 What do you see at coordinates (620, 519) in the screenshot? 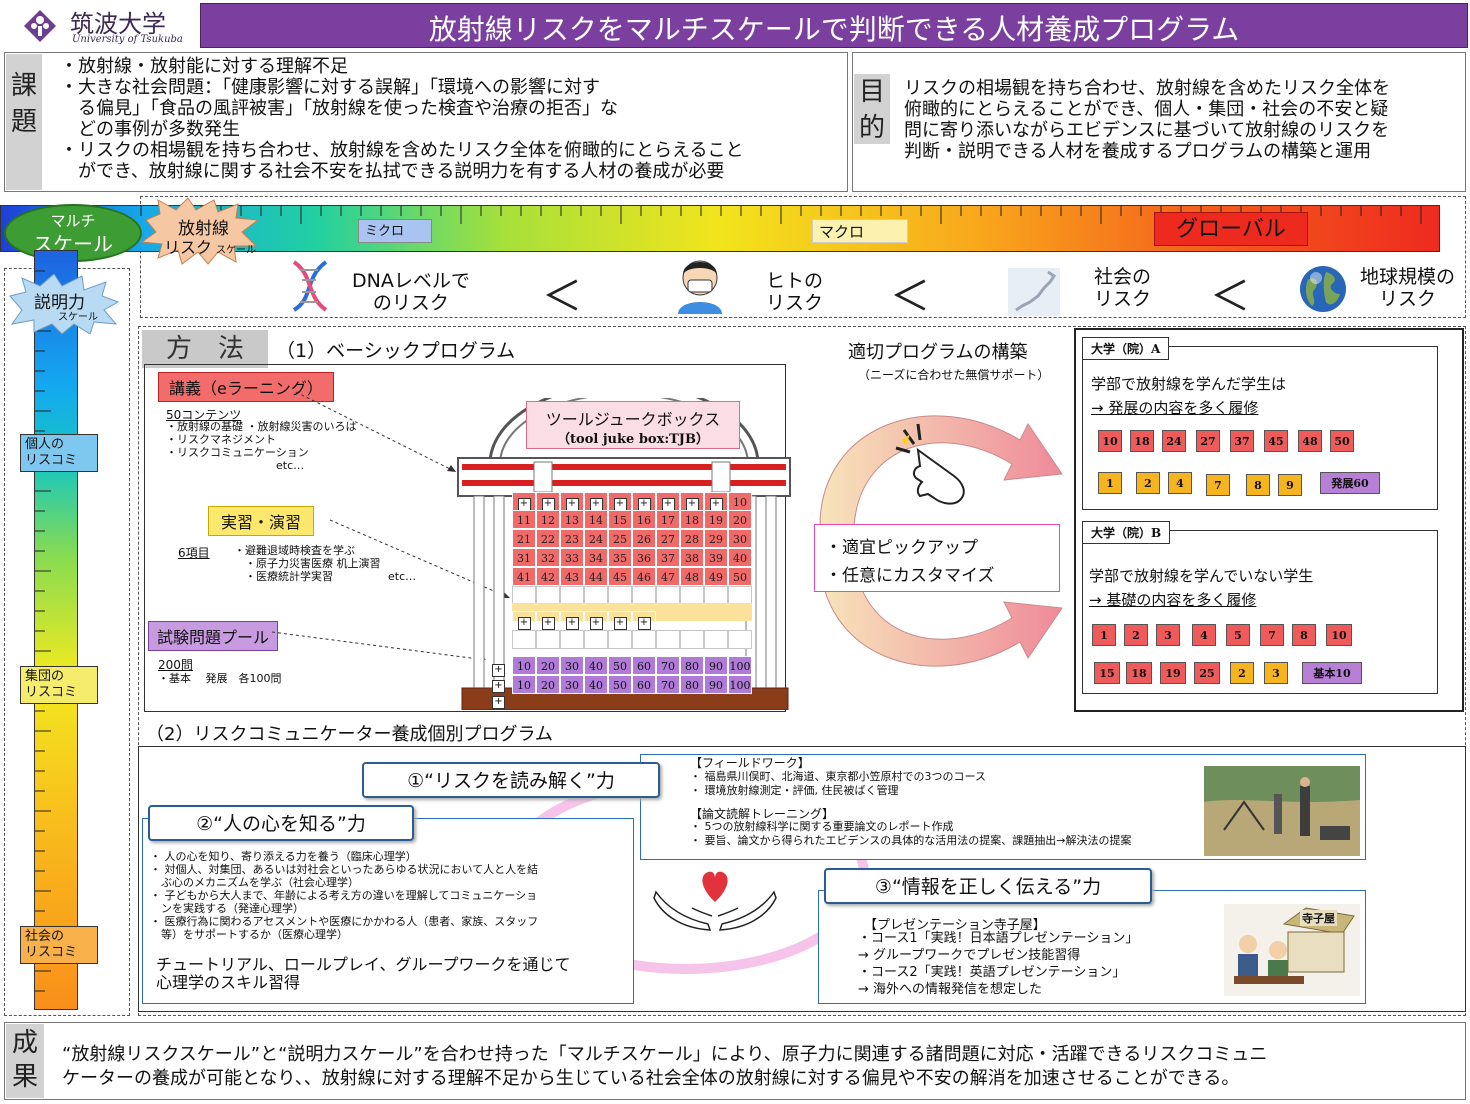
I see `tjb-cell: 15` at bounding box center [620, 519].